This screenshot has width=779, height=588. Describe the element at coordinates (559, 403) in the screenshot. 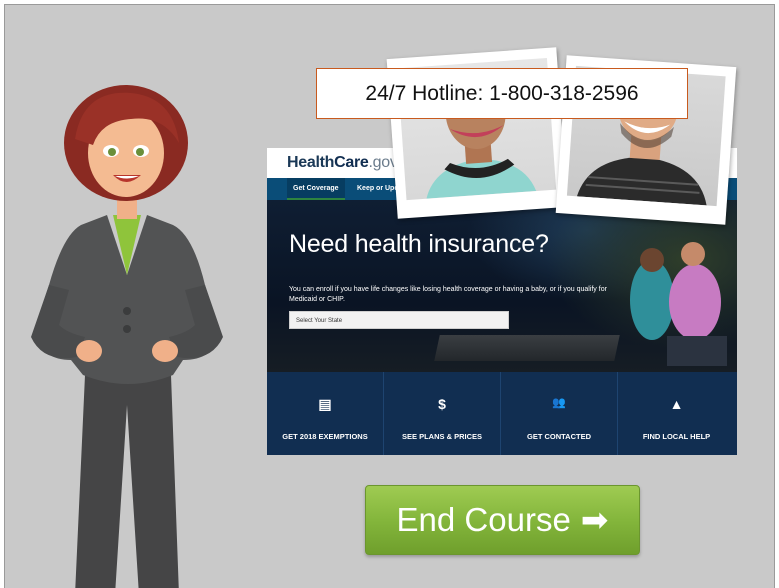

I see `people-icon: 👥` at that location.